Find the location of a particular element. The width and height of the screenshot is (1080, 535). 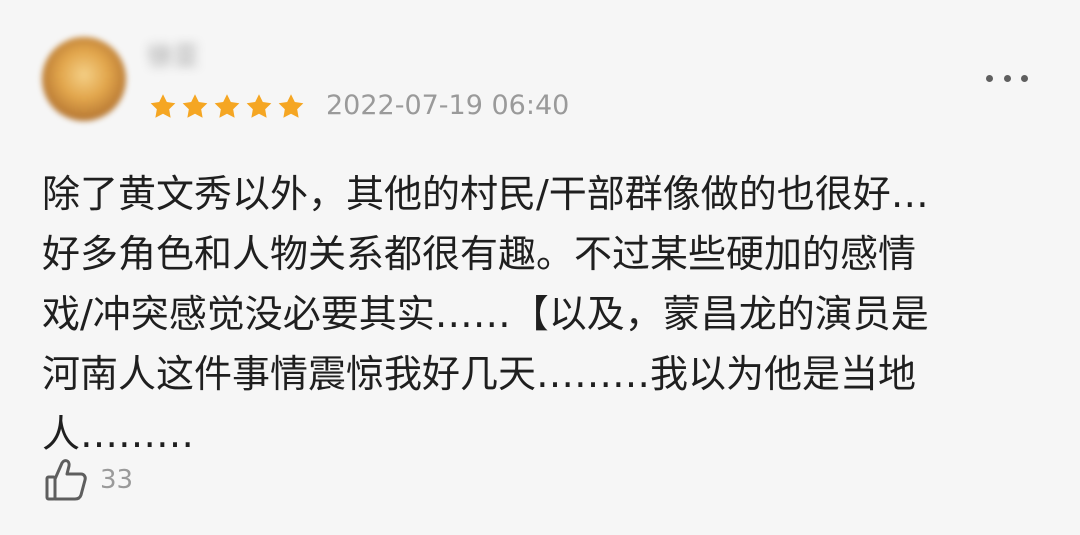

review-line: 戏/冲突感觉没必要其实……【以及，蒙昌龙的演员是 is located at coordinates (485, 314).